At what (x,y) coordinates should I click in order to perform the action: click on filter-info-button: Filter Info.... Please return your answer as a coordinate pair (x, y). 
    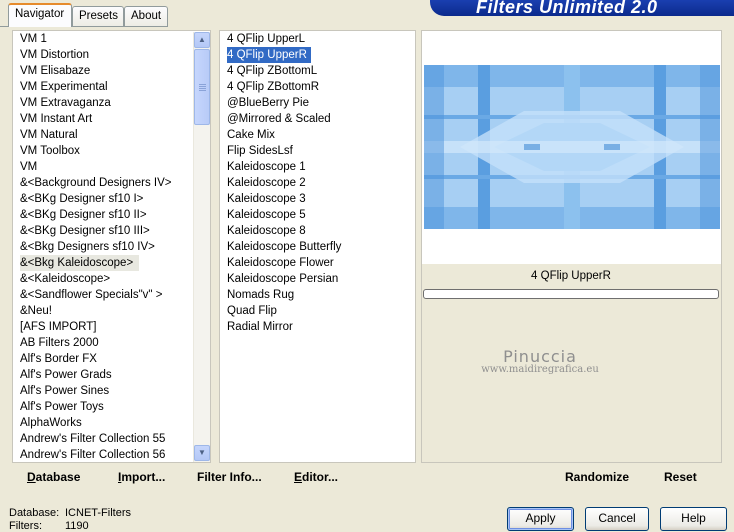
    Looking at the image, I should click on (229, 477).